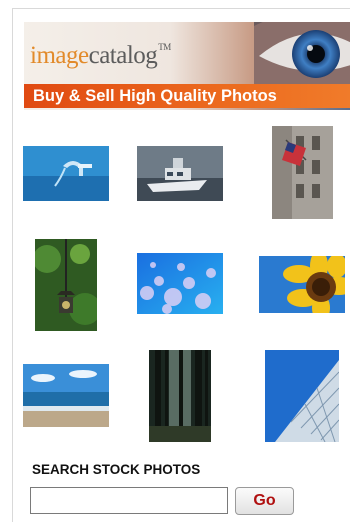 The width and height of the screenshot is (350, 522). Describe the element at coordinates (180, 173) in the screenshot. I see `photo-boat` at that location.